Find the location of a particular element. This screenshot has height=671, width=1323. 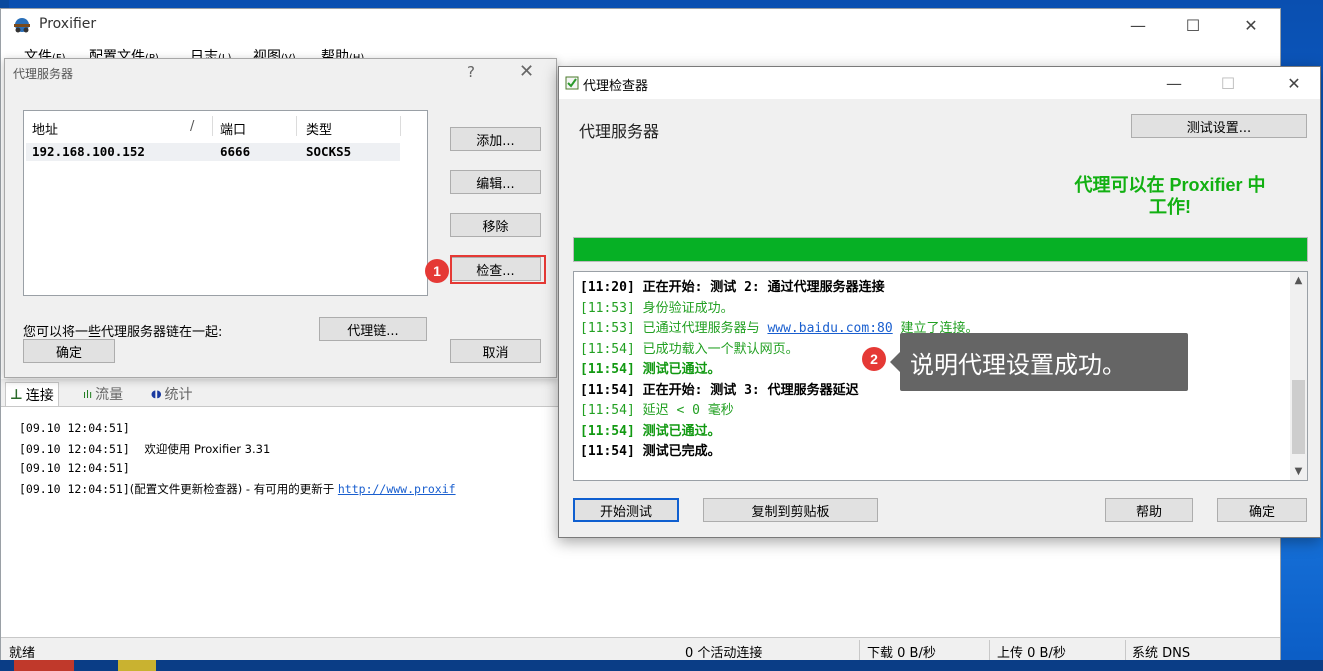

close-icon: ✕ is located at coordinates (526, 71).